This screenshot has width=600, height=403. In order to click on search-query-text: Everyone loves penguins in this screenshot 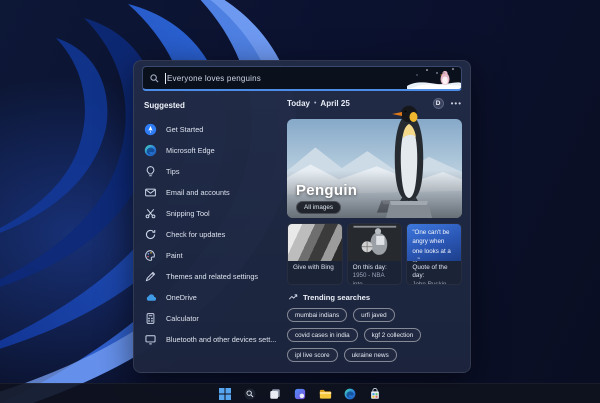, I will do `click(214, 78)`.